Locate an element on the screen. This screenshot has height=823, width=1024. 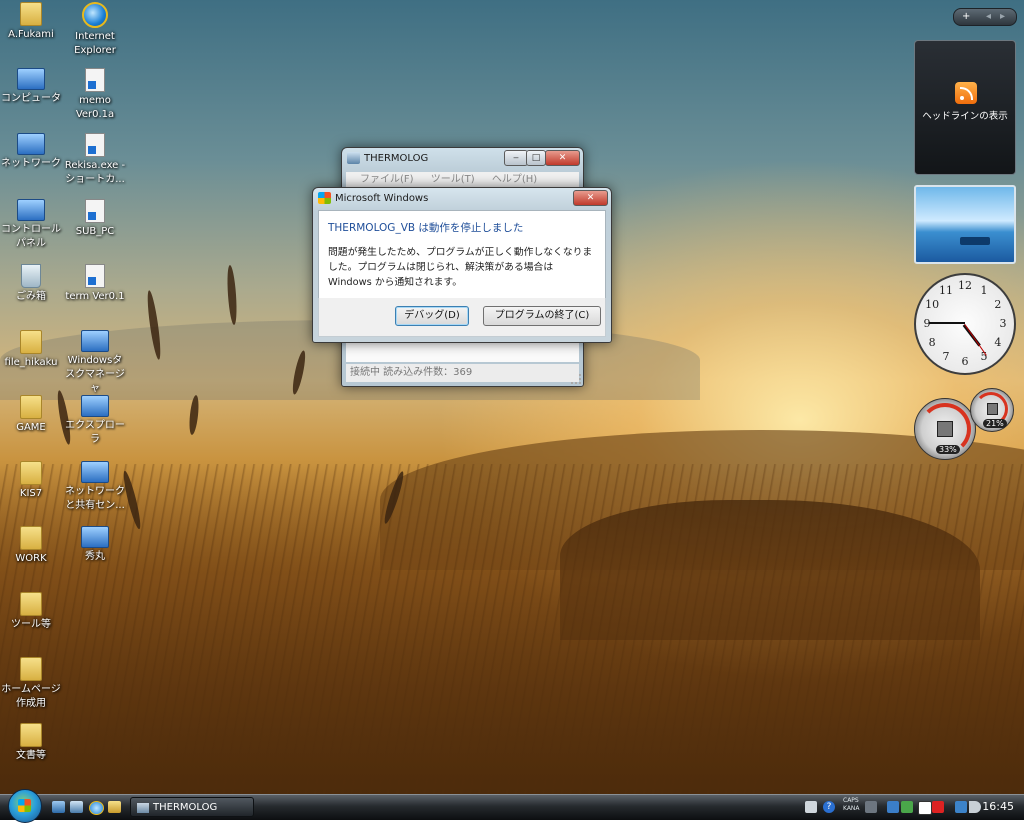
next-gadget-icon: ▸ is located at coordinates (1002, 17).